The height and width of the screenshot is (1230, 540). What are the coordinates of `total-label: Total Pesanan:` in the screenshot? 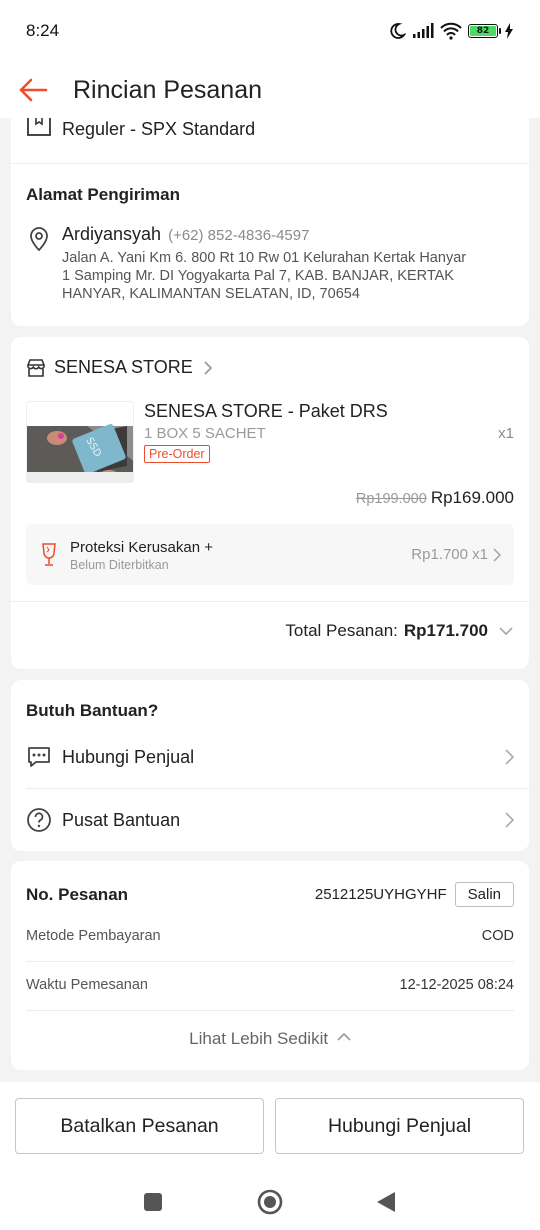 It's located at (341, 630).